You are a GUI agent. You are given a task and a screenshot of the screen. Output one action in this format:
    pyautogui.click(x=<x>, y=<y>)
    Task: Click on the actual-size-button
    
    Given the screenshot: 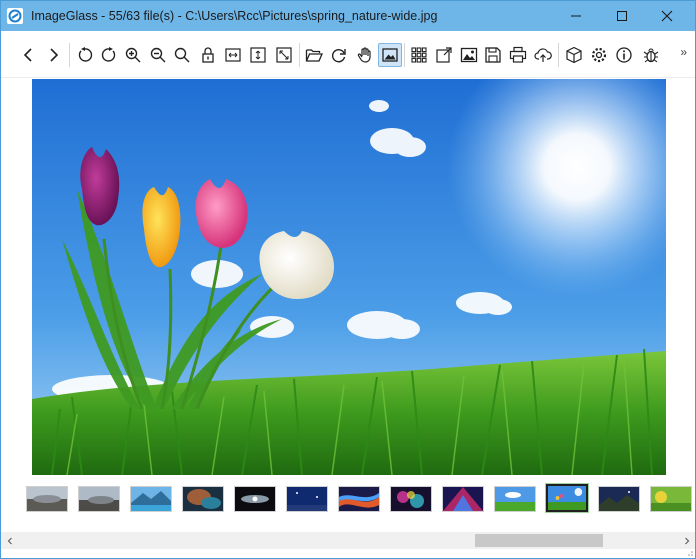 What is the action you would take?
    pyautogui.click(x=182, y=55)
    